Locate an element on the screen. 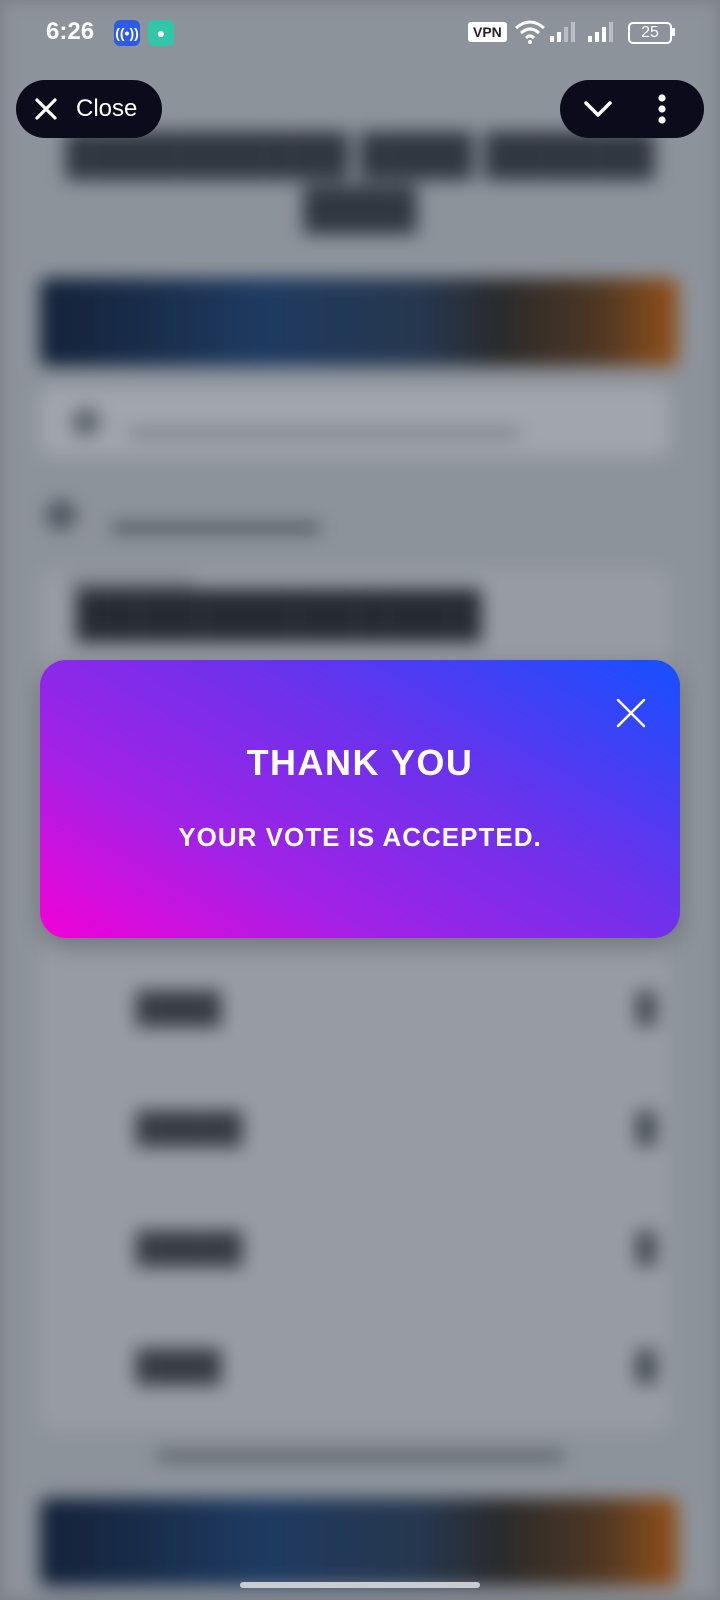 This screenshot has width=720, height=1600. close-icon is located at coordinates (46, 109).